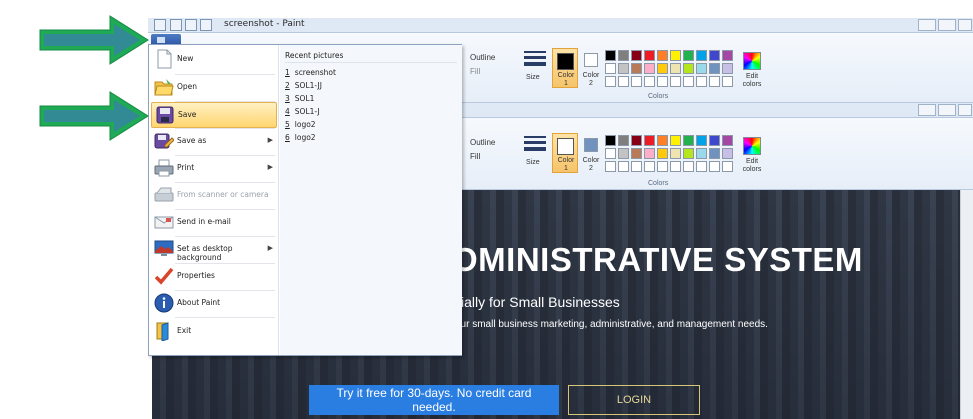  Describe the element at coordinates (214, 332) in the screenshot. I see `menu-item-exit: Exit` at that location.